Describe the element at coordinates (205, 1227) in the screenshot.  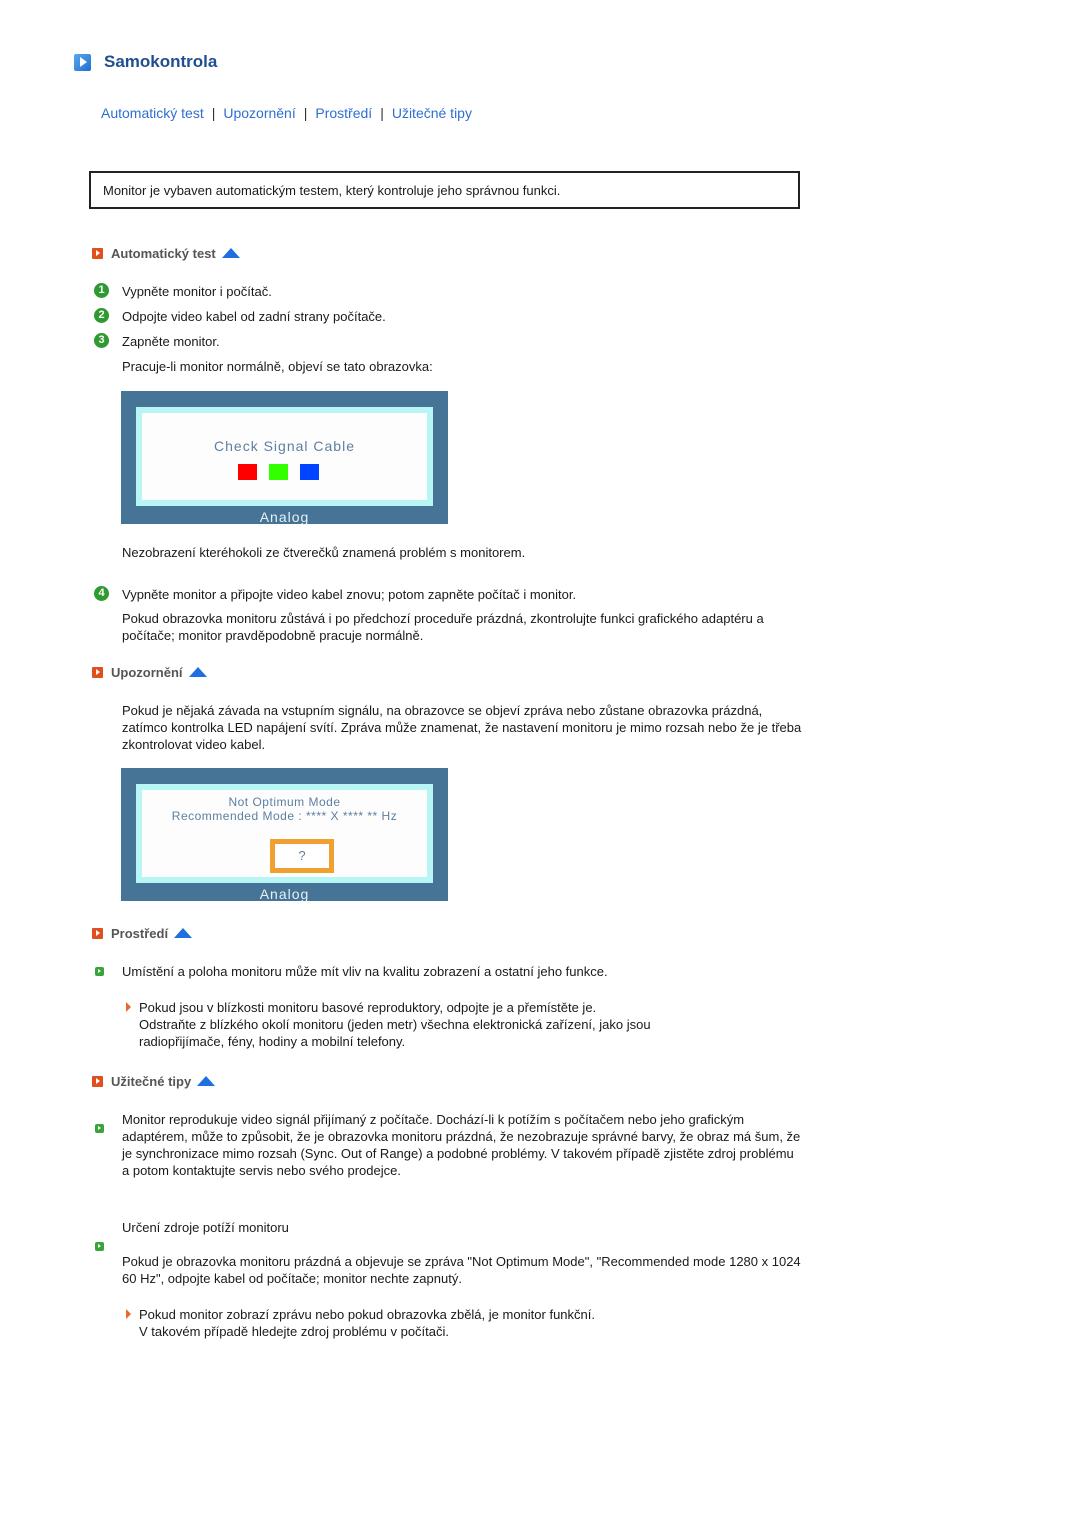
I see `tips-text-2: Určení zdroje potíží monitoru` at that location.